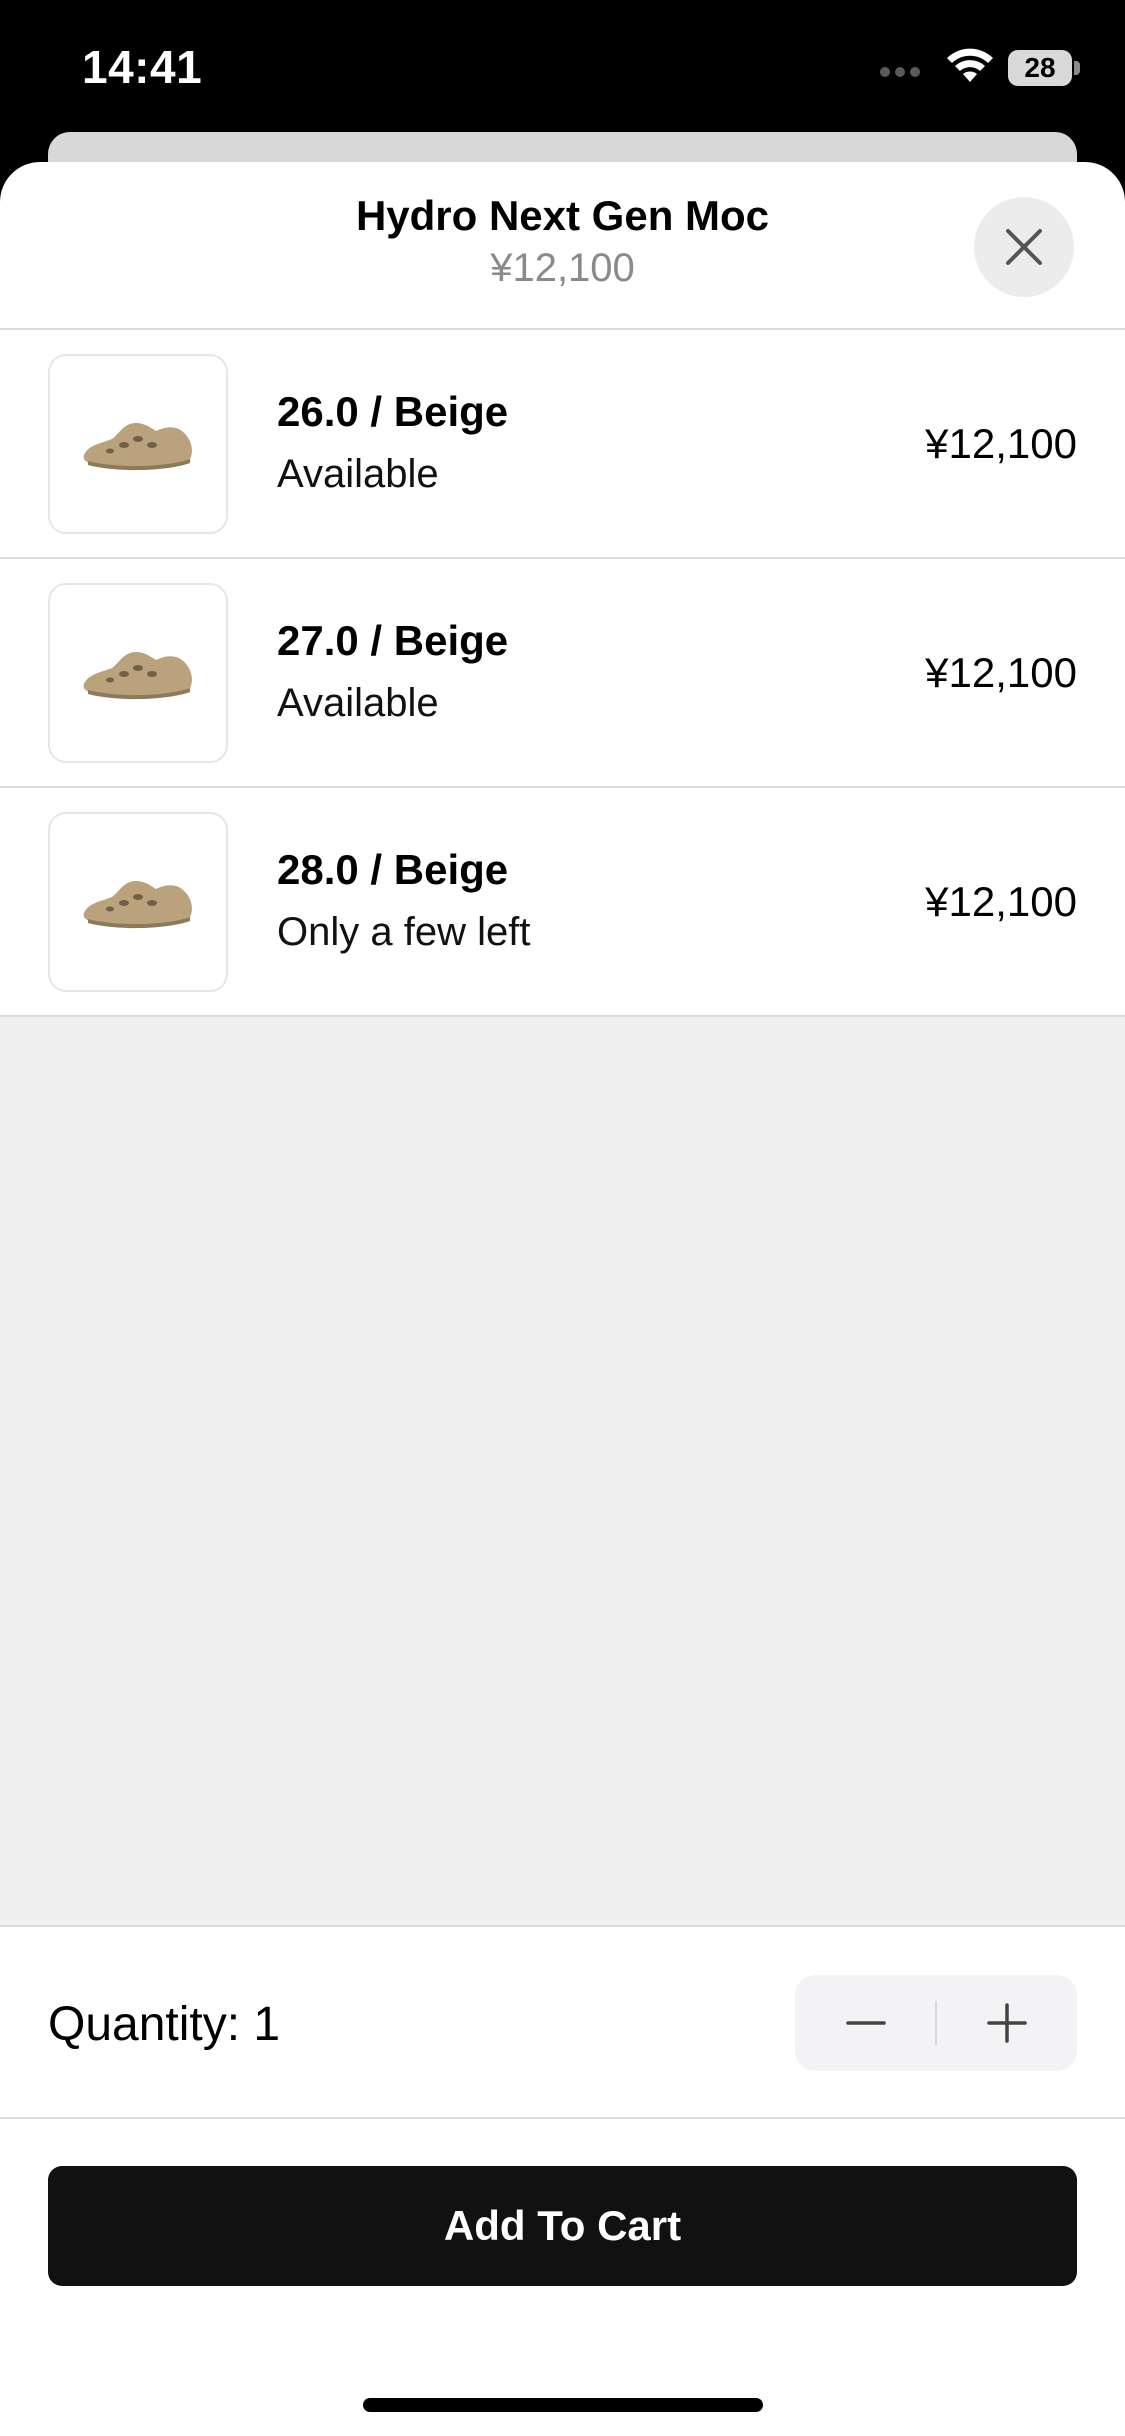  I want to click on status-bar: 14:41 28, so click(562, 67).